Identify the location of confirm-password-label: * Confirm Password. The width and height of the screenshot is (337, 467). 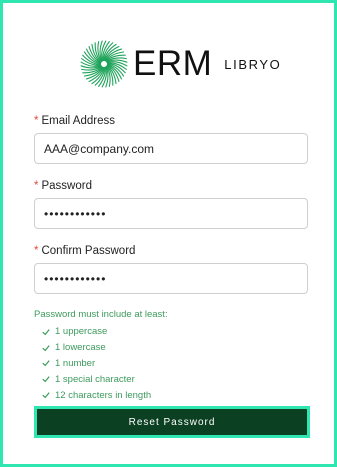
(84, 251).